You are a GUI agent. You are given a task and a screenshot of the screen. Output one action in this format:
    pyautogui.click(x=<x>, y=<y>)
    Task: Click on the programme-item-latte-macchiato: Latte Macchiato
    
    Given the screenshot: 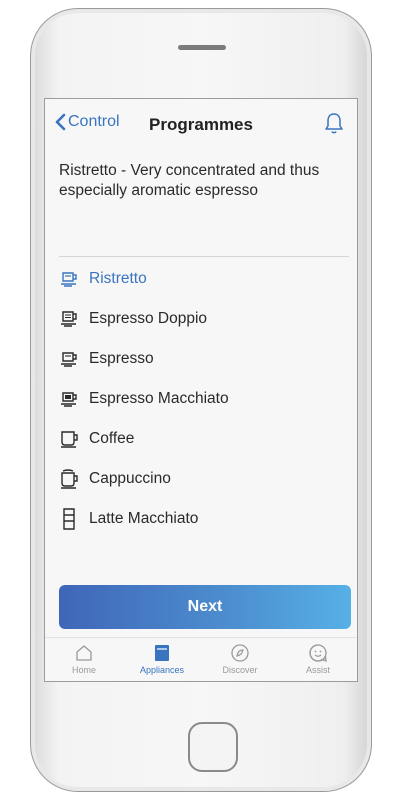 What is the action you would take?
    pyautogui.click(x=204, y=519)
    